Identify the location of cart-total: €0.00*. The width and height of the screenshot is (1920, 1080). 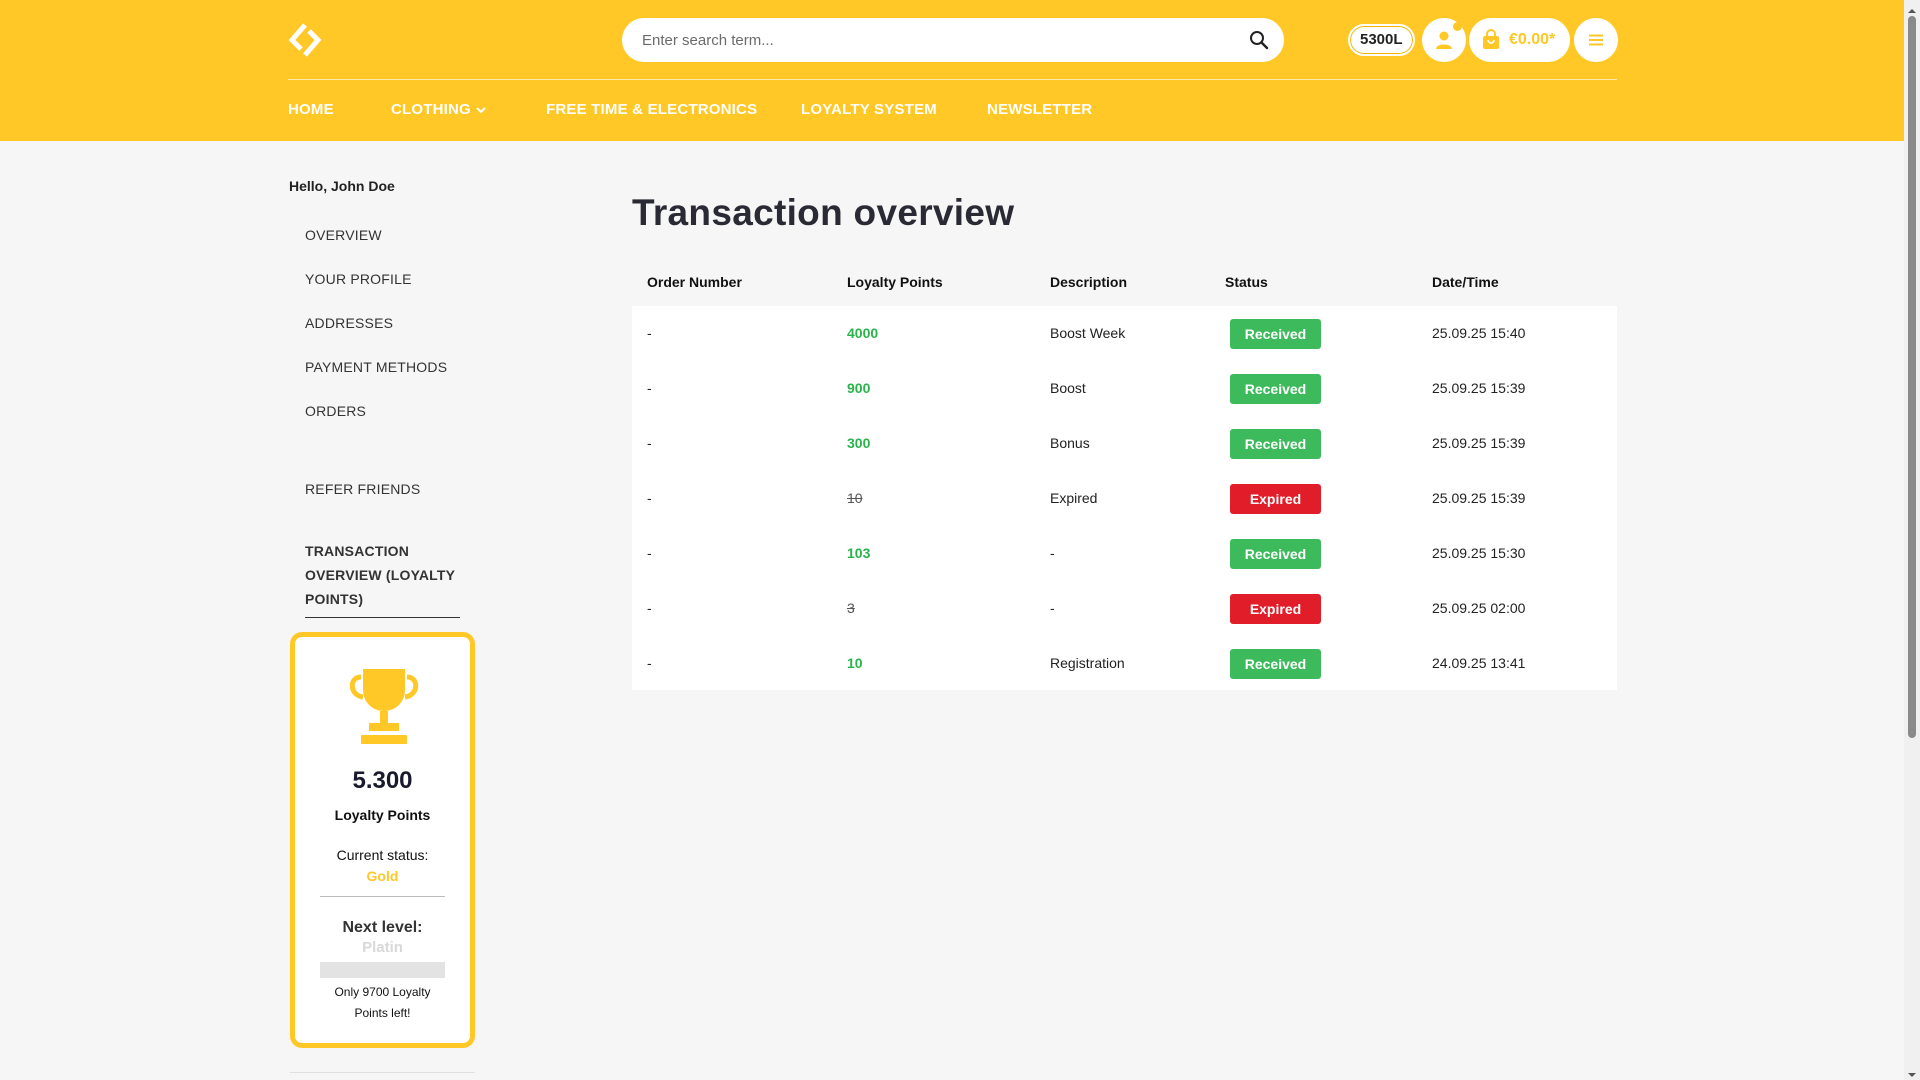
(1532, 39).